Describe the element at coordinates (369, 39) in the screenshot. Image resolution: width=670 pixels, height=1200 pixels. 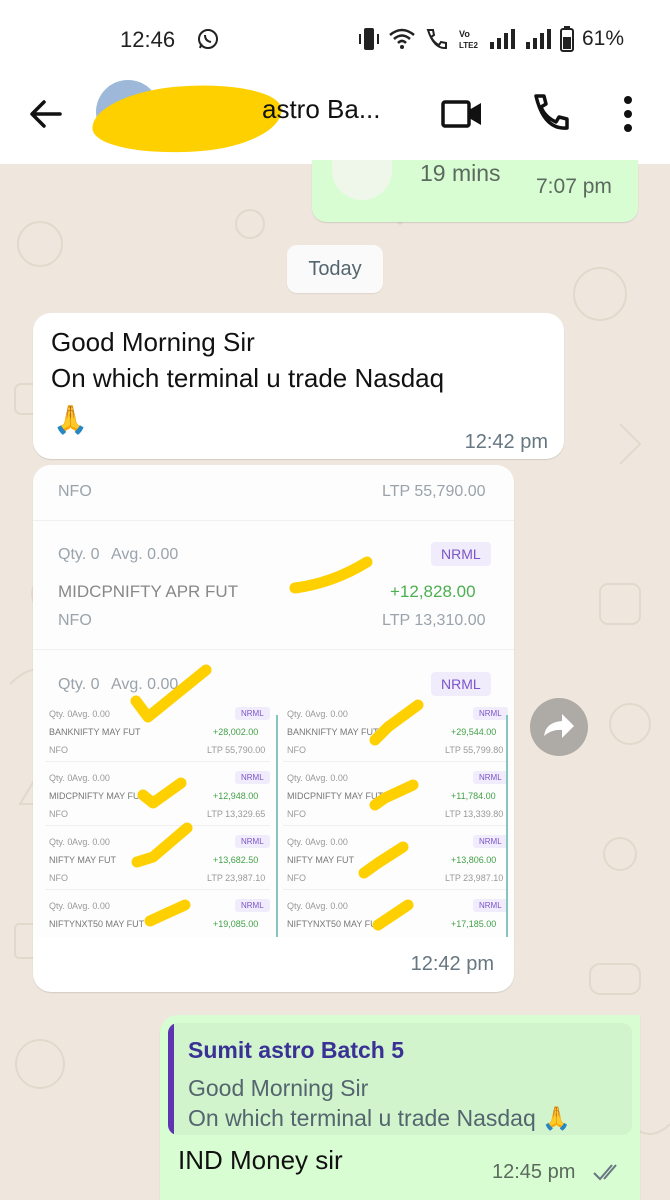
I see `vibrate-icon` at that location.